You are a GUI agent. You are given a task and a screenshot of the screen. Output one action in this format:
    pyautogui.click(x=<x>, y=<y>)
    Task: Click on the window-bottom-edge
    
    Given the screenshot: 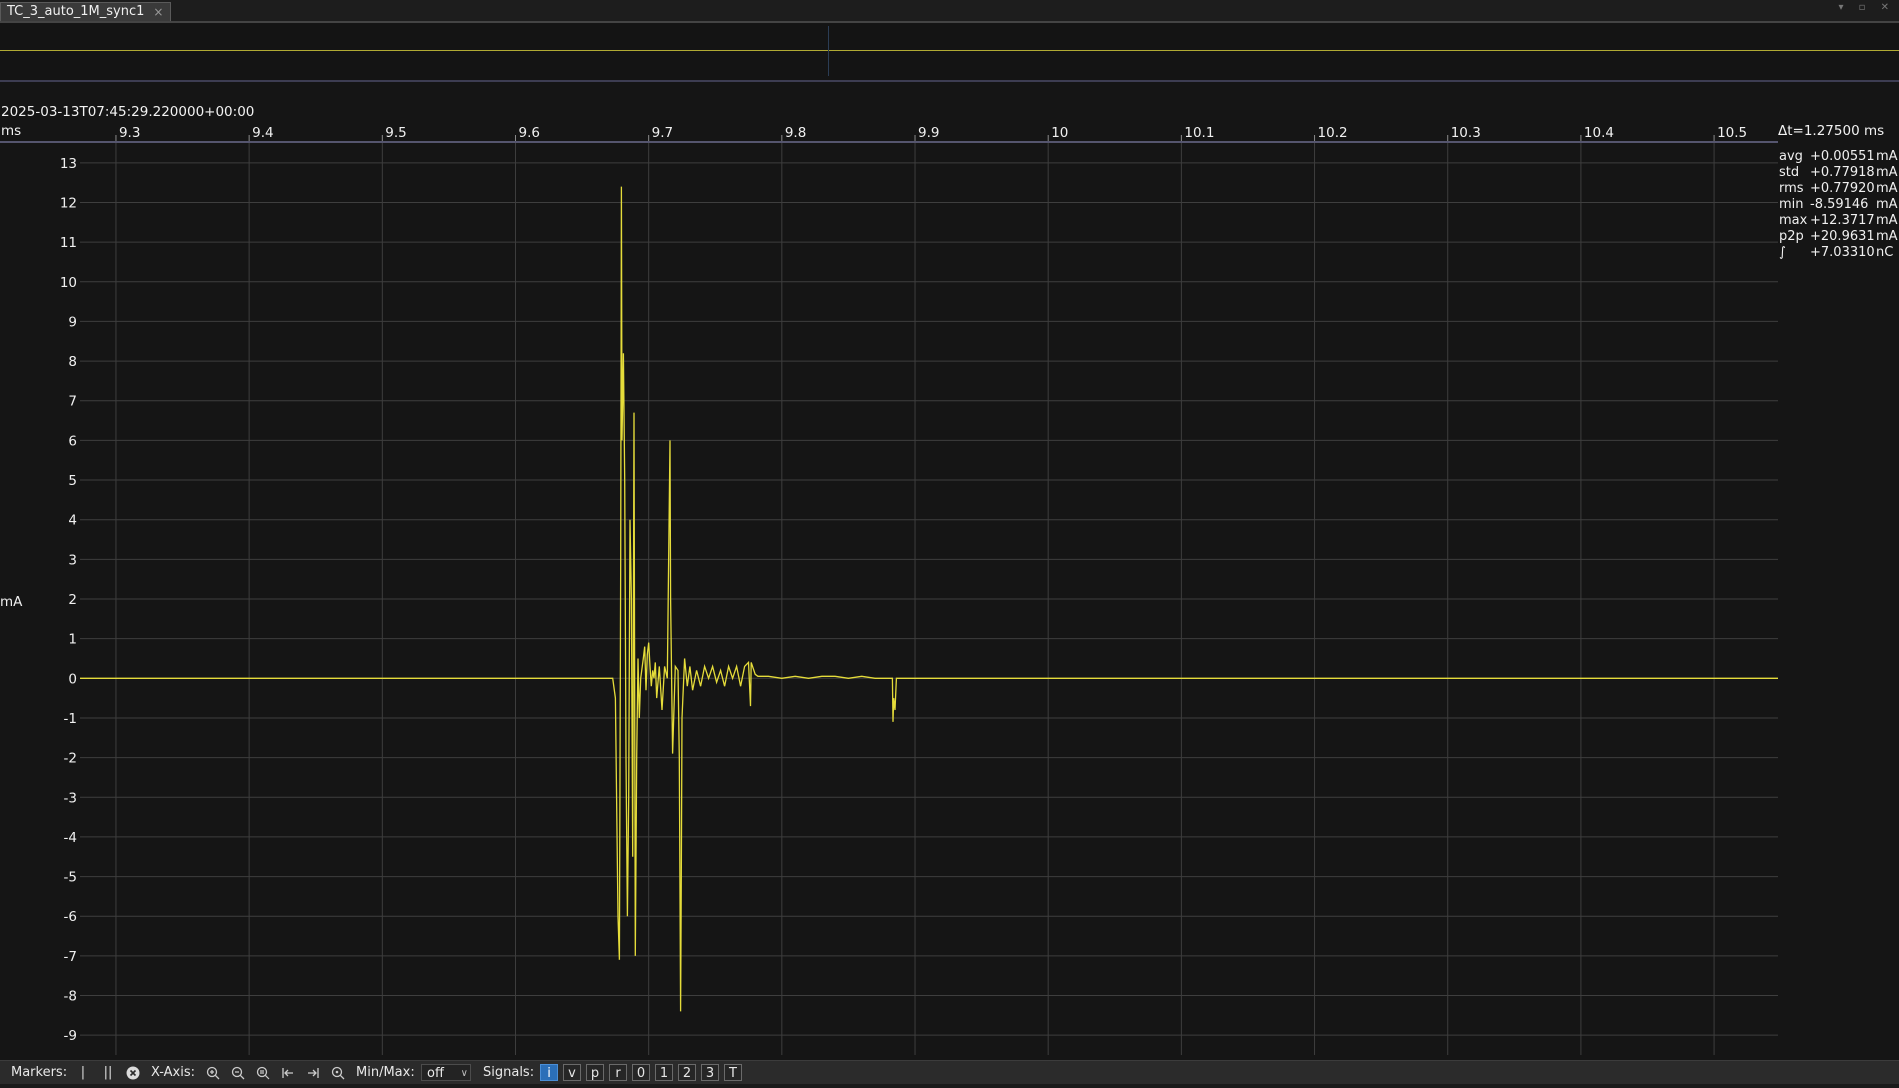 What is the action you would take?
    pyautogui.click(x=949, y=1086)
    